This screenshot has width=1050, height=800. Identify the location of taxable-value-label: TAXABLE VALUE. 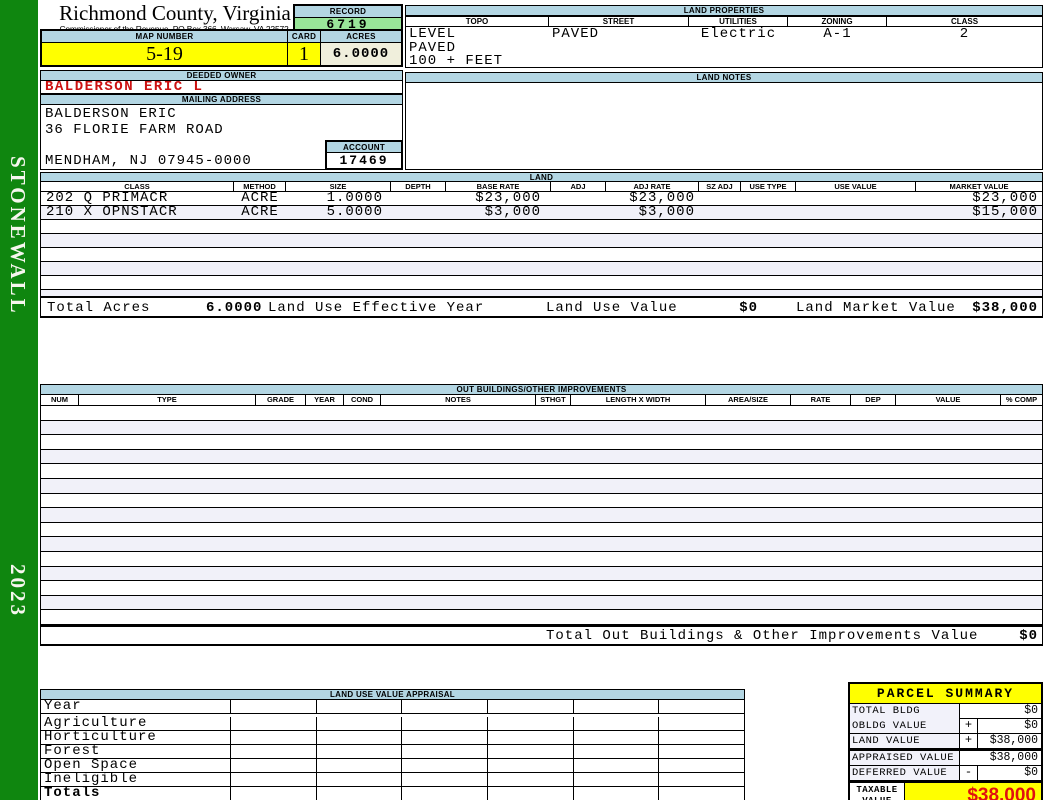
(877, 791).